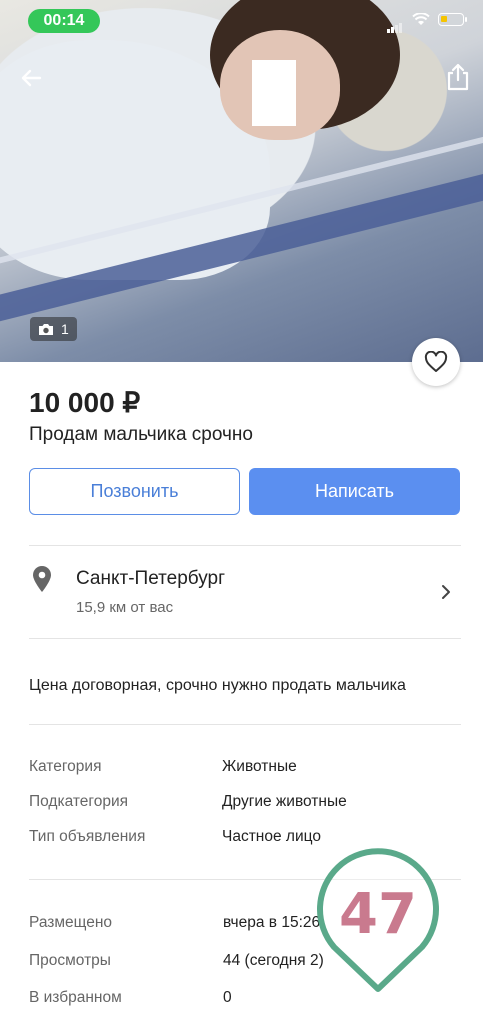 The image size is (483, 1024). What do you see at coordinates (151, 578) in the screenshot?
I see `location-city: Санкт-Петербург` at bounding box center [151, 578].